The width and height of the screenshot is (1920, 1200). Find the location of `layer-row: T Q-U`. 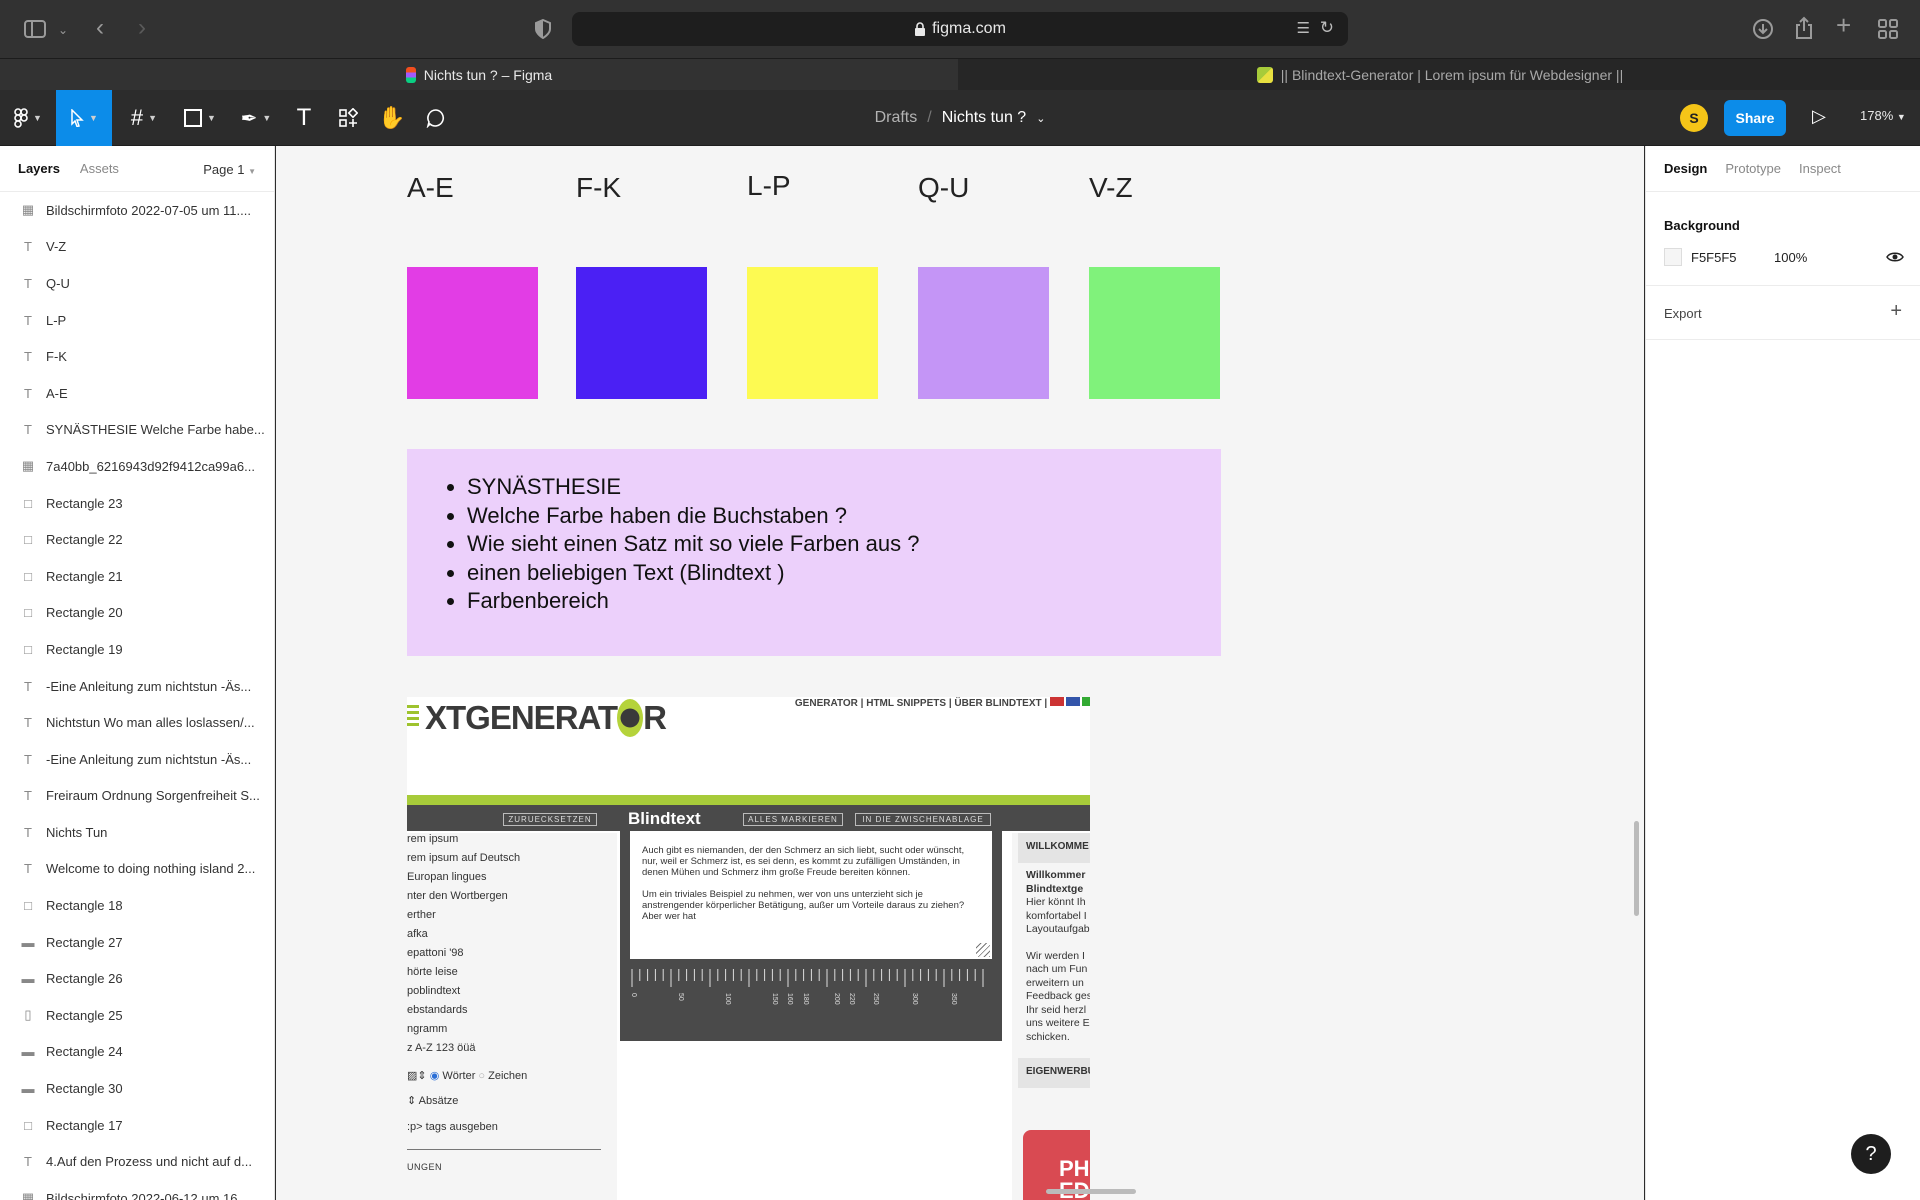

layer-row: T Q-U is located at coordinates (137, 283).